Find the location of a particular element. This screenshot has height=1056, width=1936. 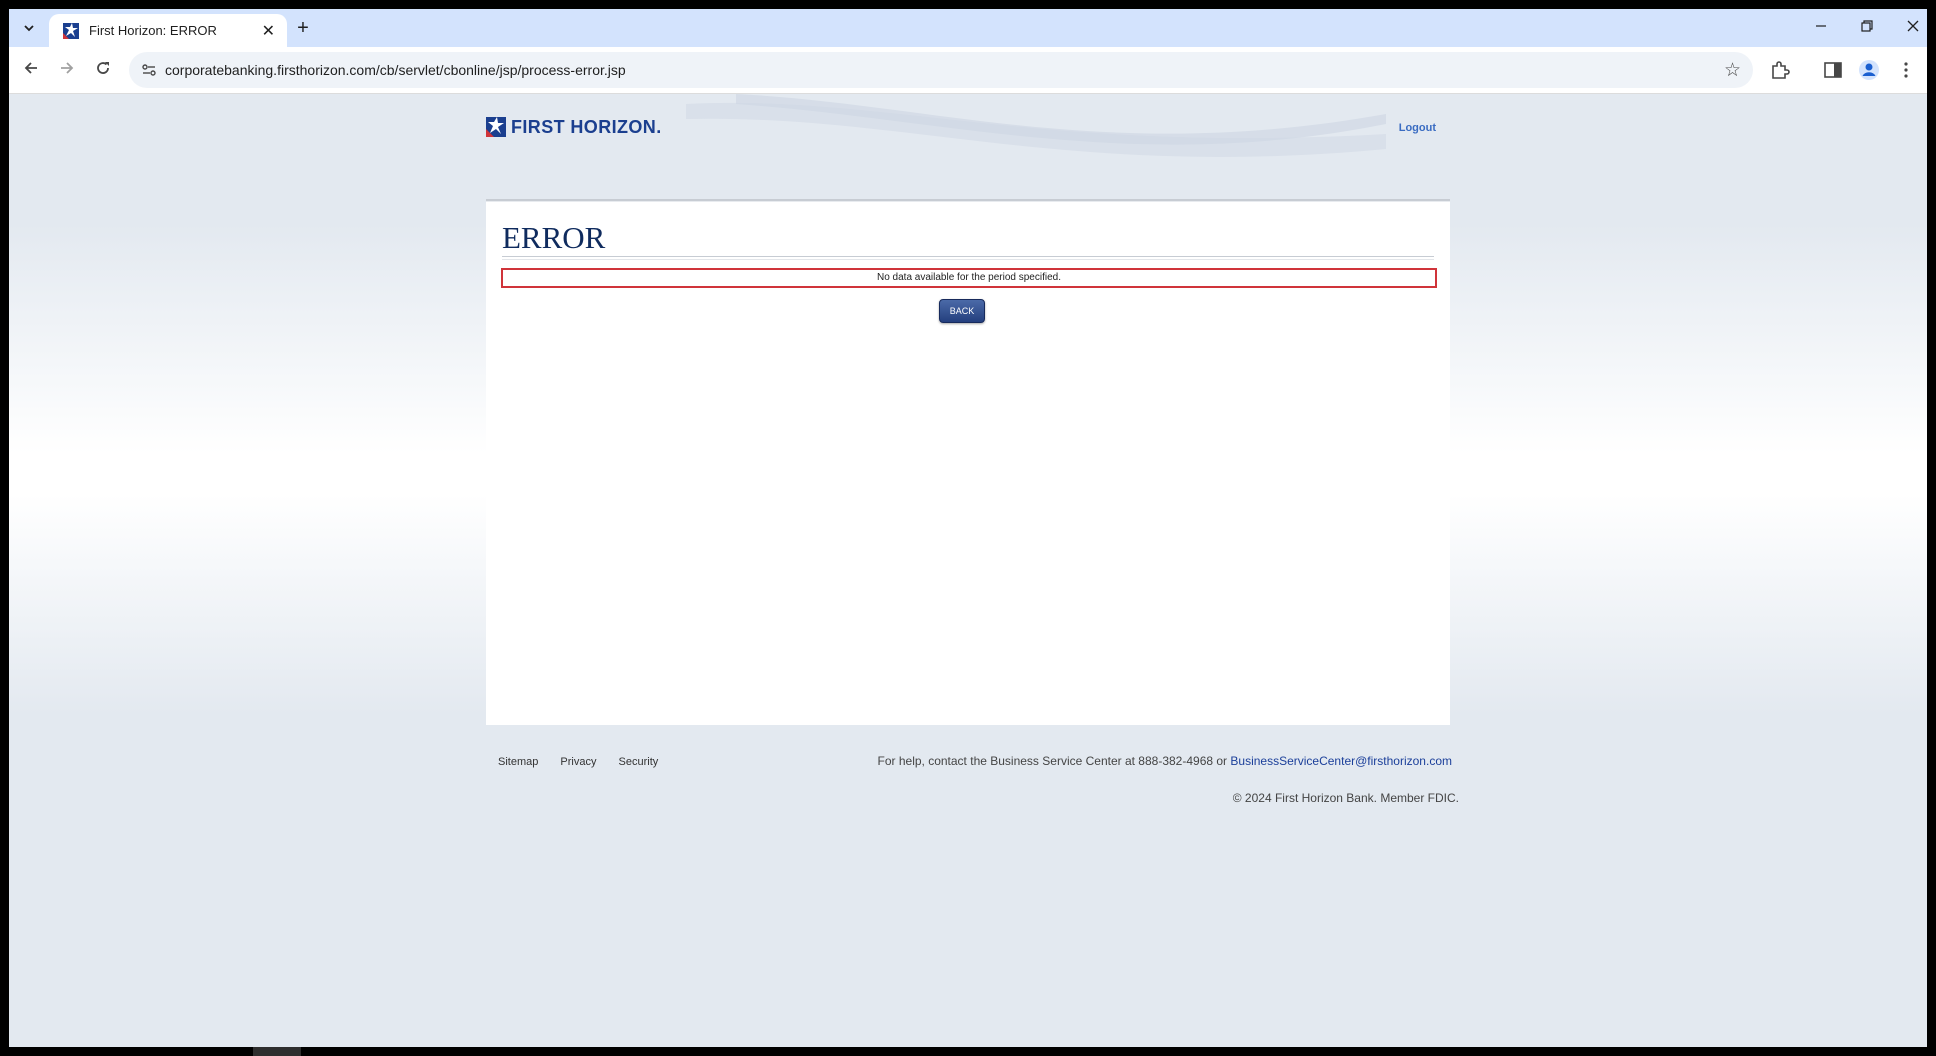

restore-icon is located at coordinates (1867, 28).